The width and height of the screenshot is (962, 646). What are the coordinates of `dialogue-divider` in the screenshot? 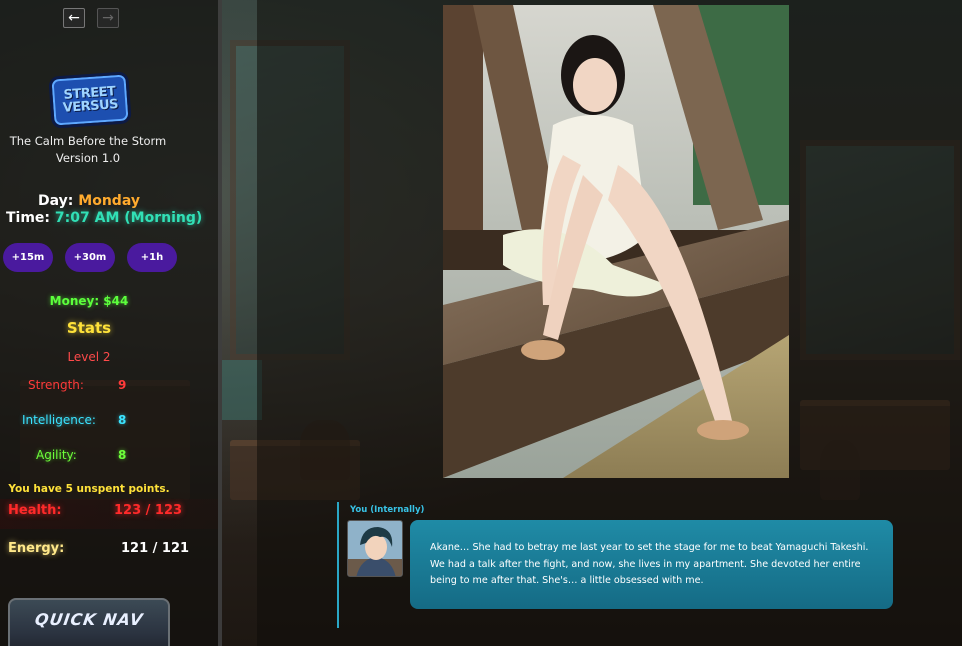 It's located at (338, 565).